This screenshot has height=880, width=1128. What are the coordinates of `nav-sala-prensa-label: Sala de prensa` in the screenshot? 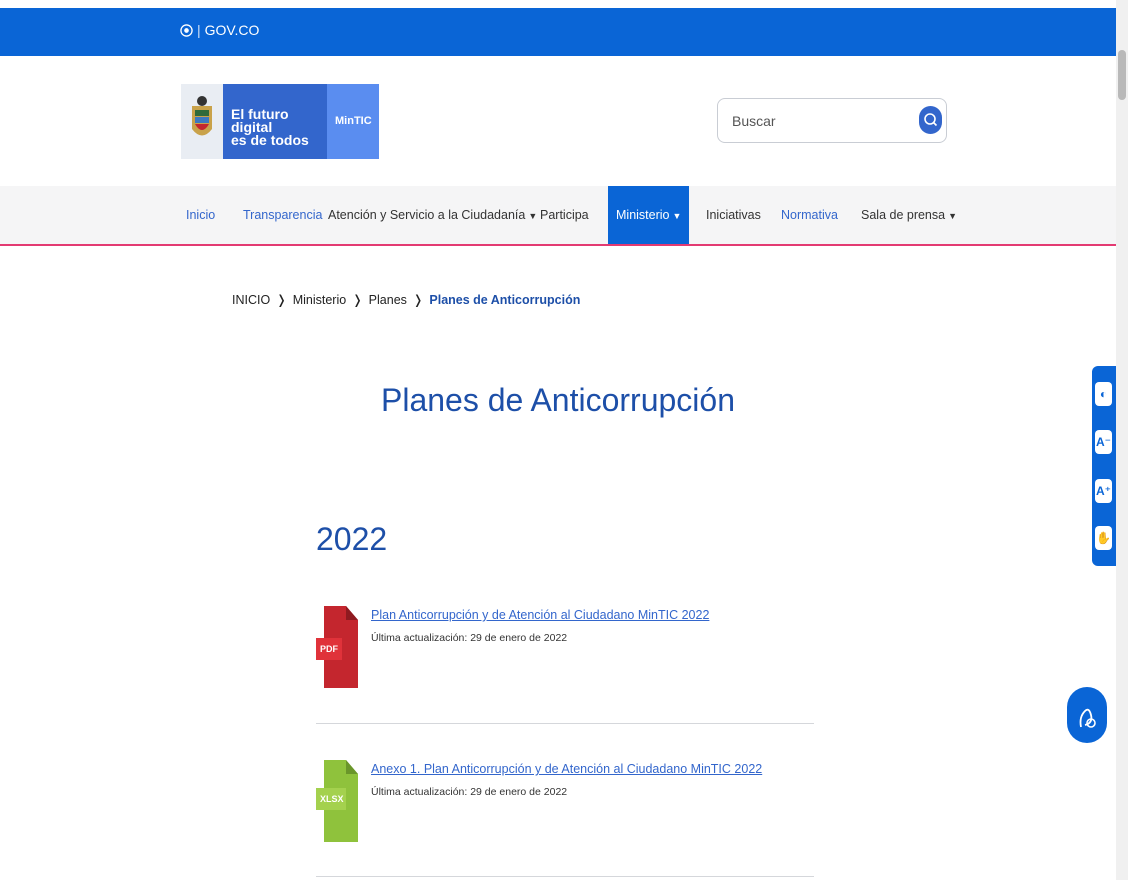 It's located at (903, 215).